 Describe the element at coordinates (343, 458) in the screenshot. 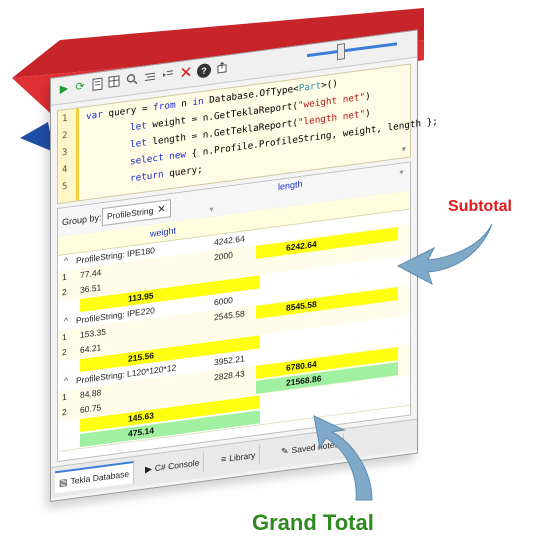

I see `grand-total-arrow-icon` at that location.